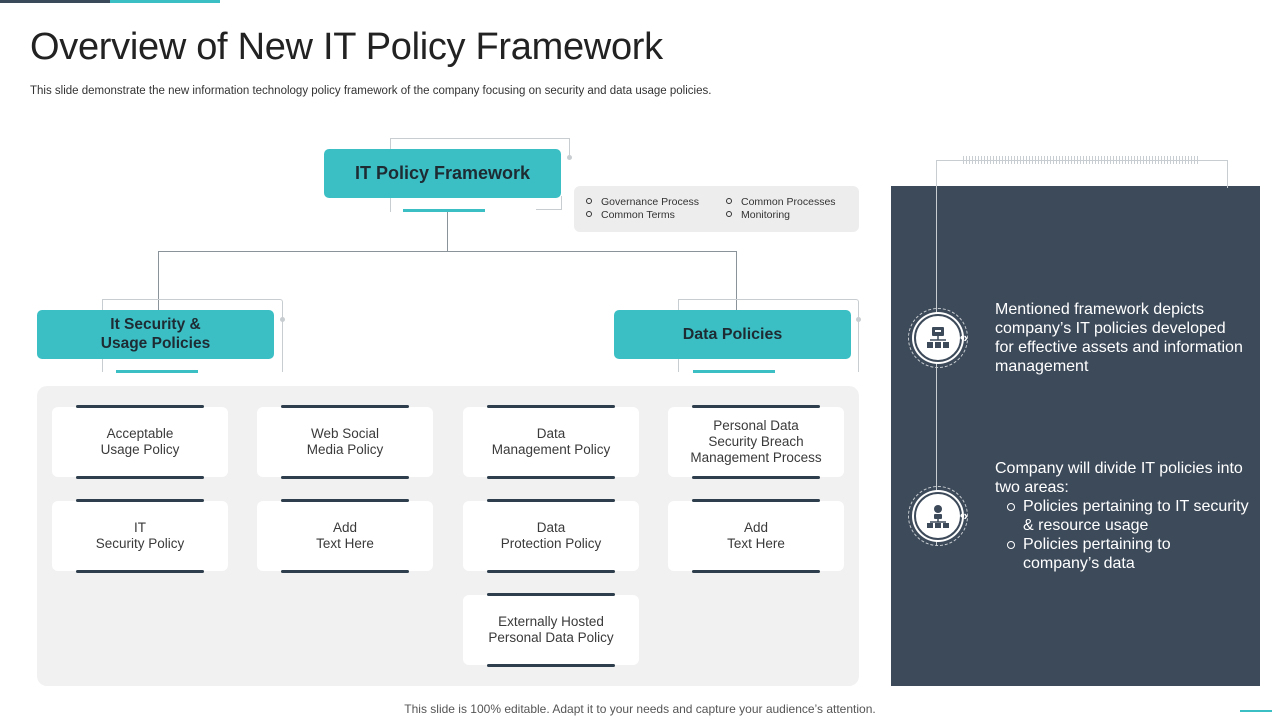  What do you see at coordinates (858, 319) in the screenshot?
I see `branch-right-dot` at bounding box center [858, 319].